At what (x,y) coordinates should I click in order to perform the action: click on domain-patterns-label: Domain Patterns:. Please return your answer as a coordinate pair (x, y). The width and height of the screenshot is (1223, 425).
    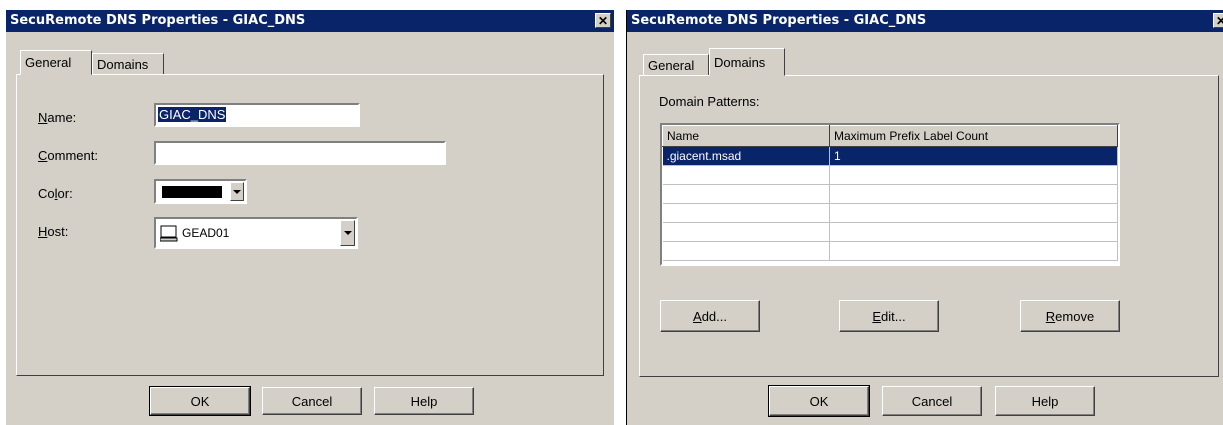
    Looking at the image, I should click on (709, 101).